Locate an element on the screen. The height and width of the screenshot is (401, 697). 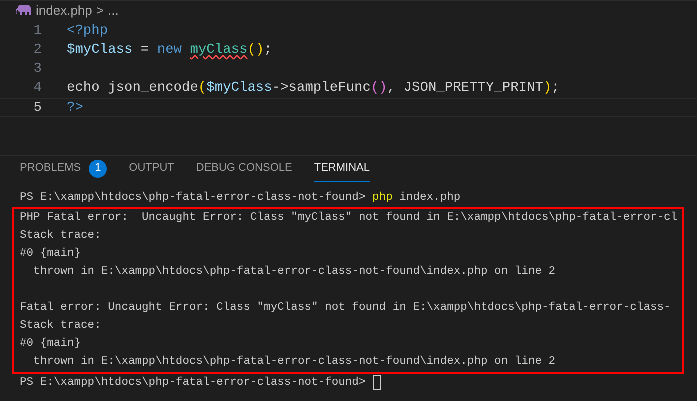
panel-tab: PROBLEMS 1 is located at coordinates (64, 169).